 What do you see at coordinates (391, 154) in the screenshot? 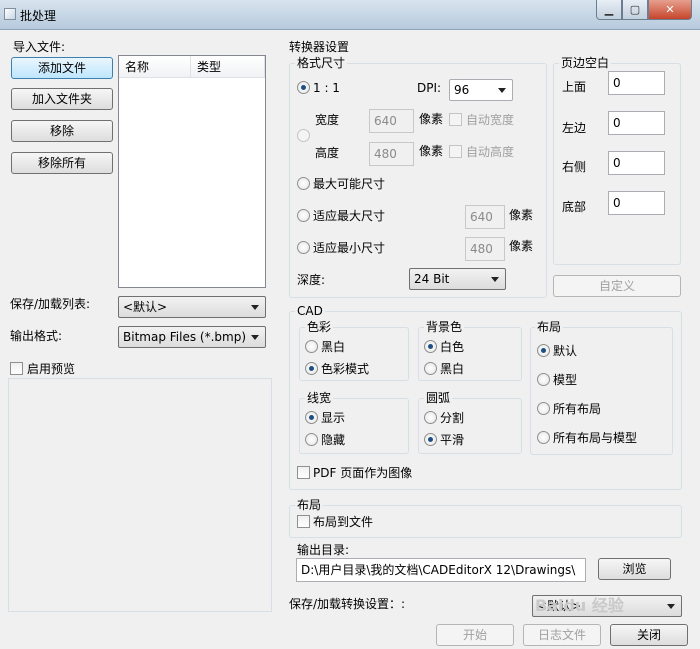
I see `height-input: 480` at bounding box center [391, 154].